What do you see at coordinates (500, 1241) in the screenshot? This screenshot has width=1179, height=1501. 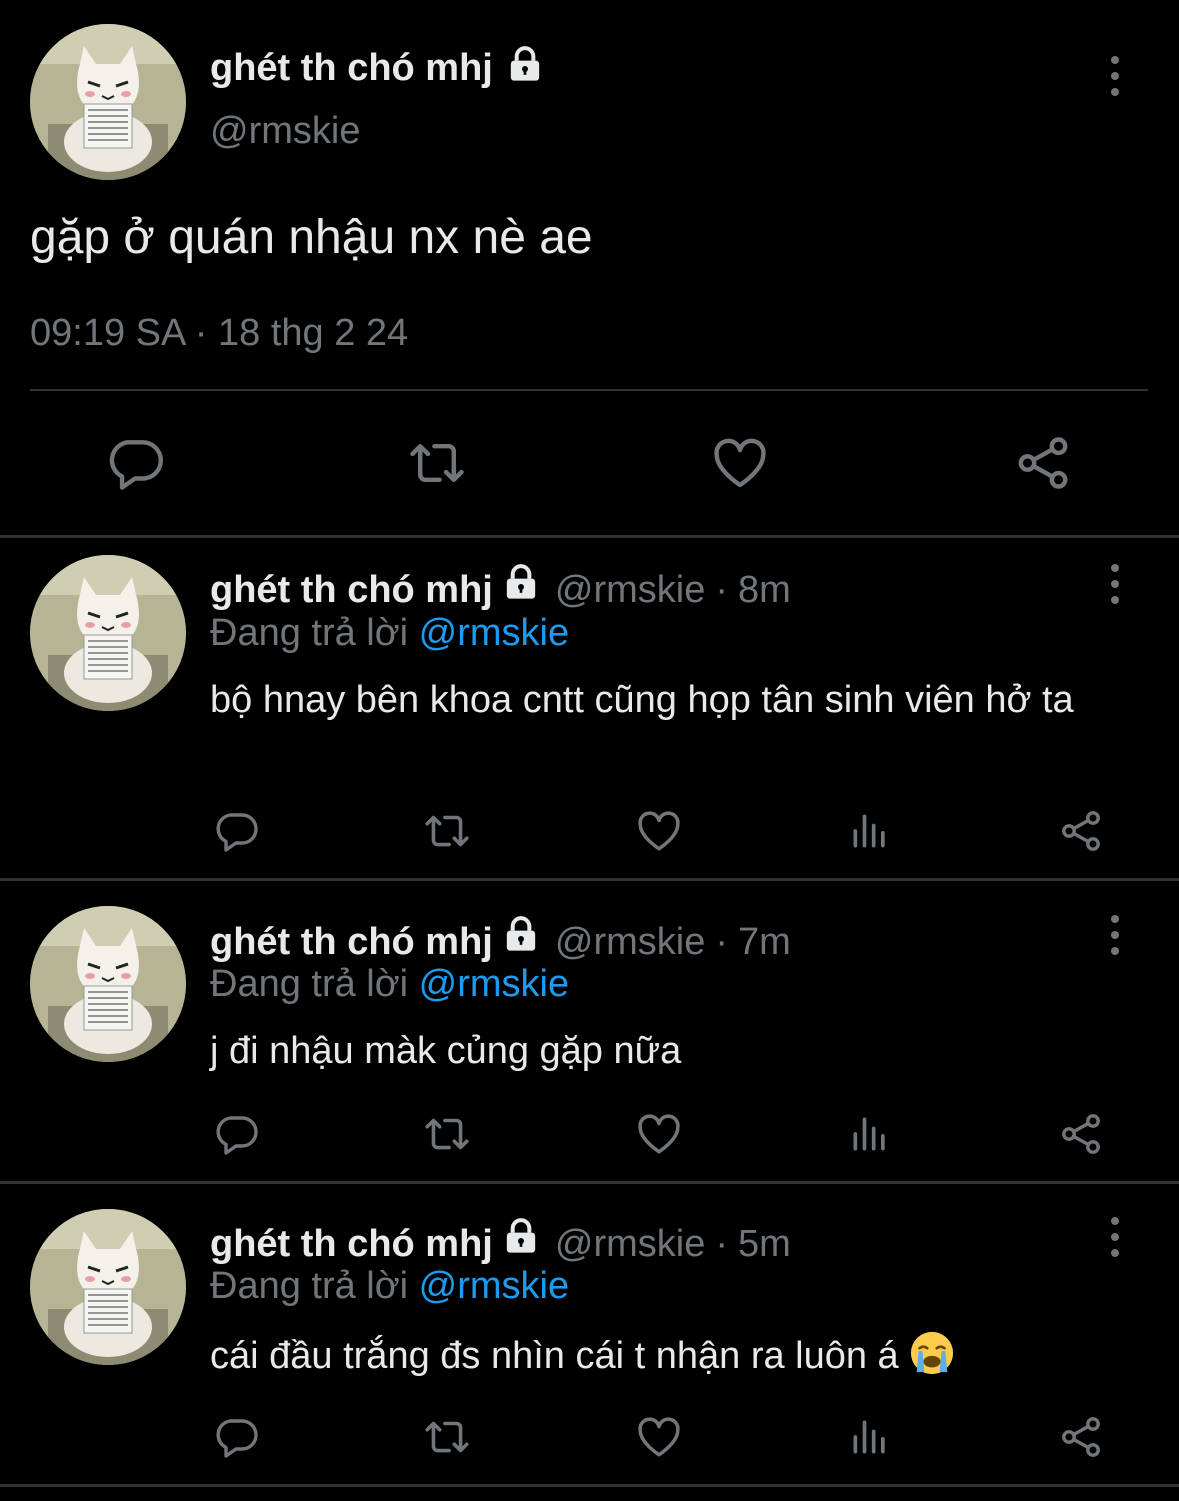 I see `author-row: ghét th chó mhj @rmskie · 5m` at bounding box center [500, 1241].